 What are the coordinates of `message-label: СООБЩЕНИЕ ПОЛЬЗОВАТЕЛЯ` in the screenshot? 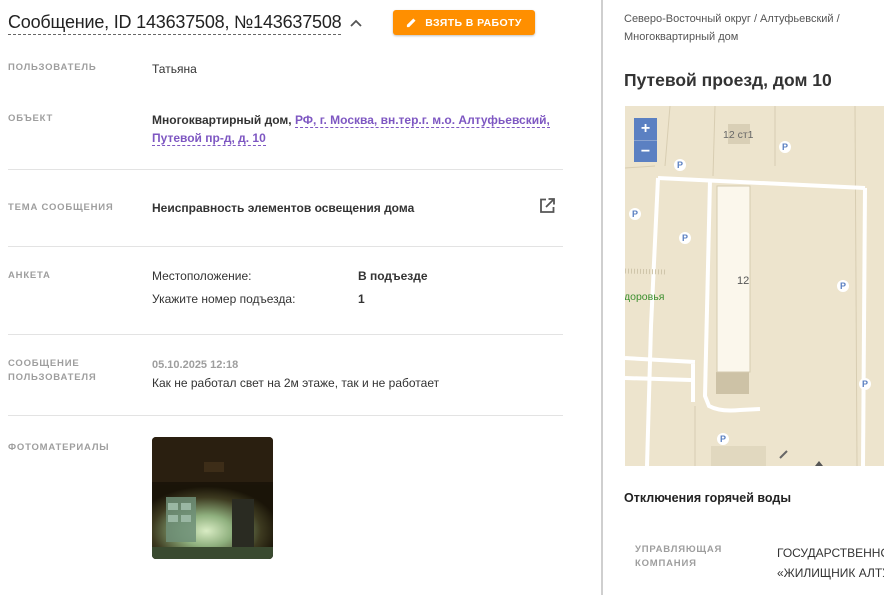 It's located at (52, 371).